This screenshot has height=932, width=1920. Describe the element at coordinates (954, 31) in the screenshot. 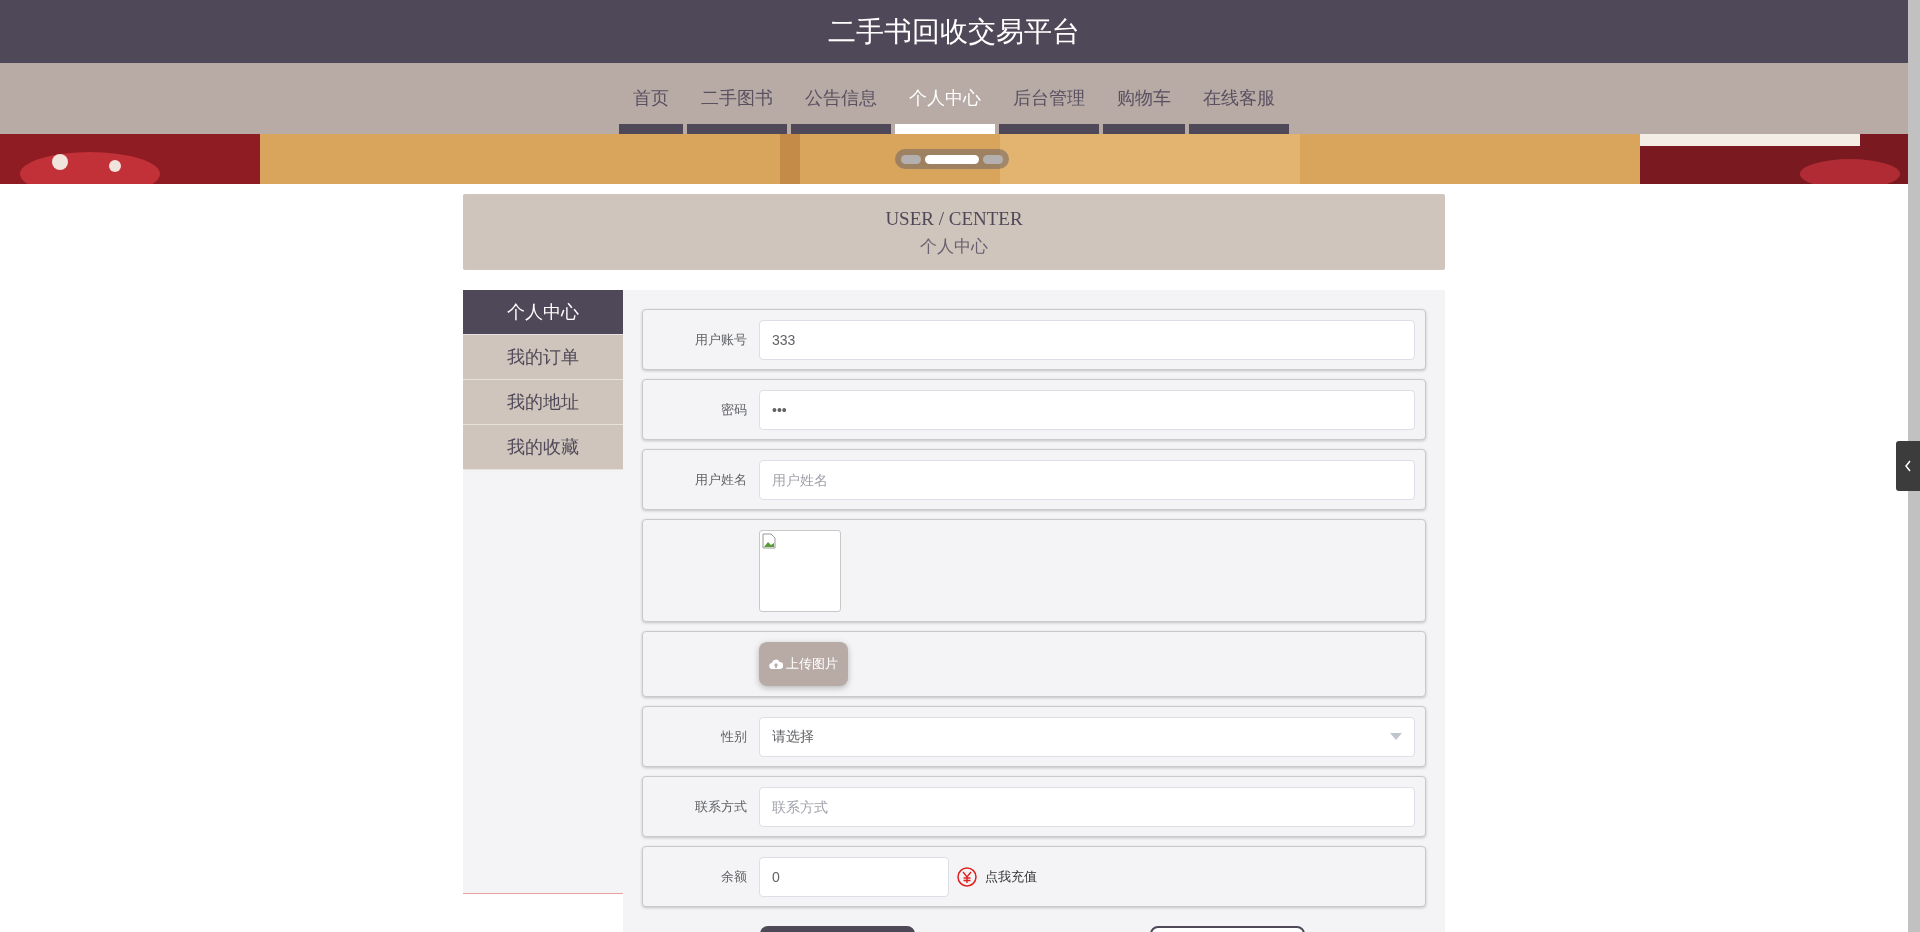

I see `site-title: 二手书回收交易平台` at that location.